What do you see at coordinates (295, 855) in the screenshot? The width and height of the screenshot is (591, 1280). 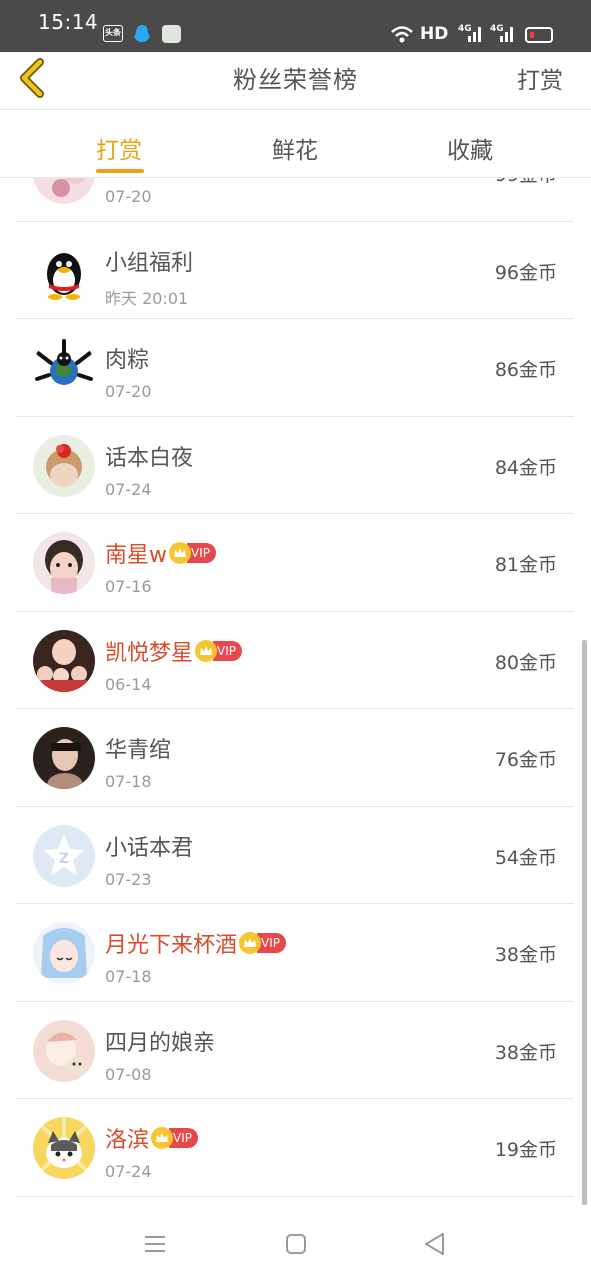 I see `list-item: Z 小话本君 07-23 54金币` at bounding box center [295, 855].